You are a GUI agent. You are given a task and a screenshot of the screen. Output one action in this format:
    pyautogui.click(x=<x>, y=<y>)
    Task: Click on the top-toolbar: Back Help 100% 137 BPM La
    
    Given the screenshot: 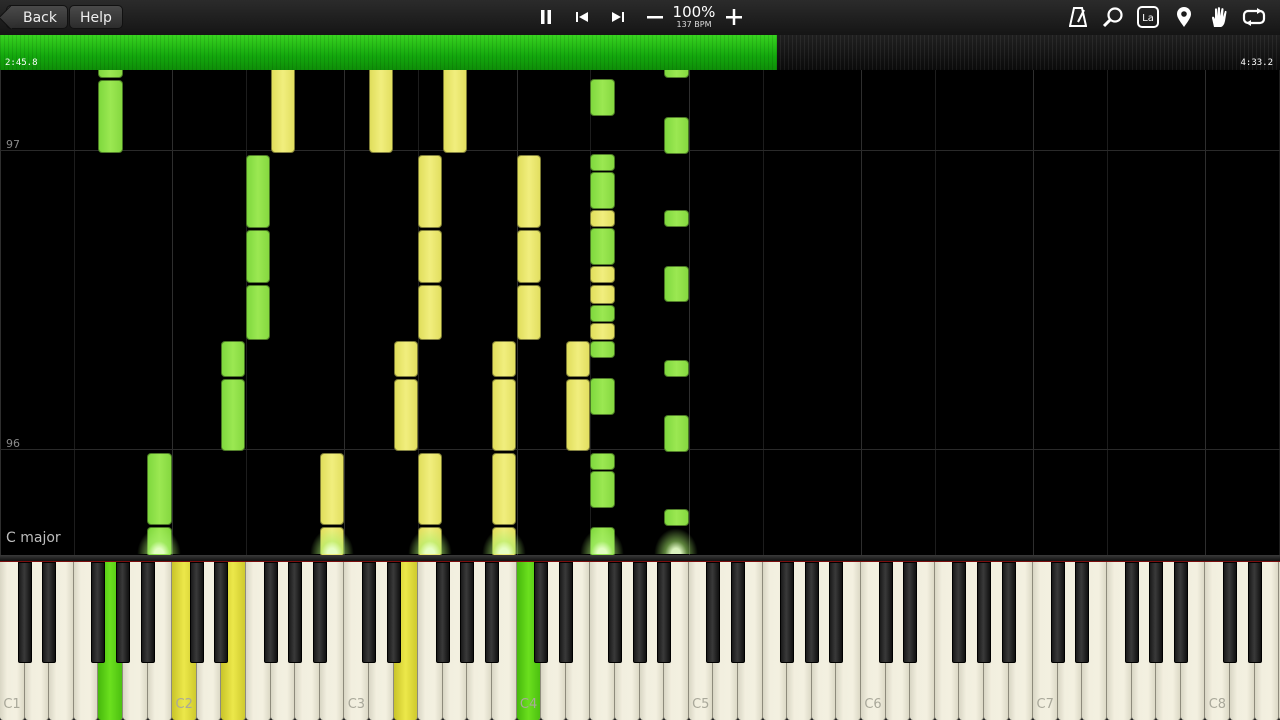 What is the action you would take?
    pyautogui.click(x=640, y=18)
    